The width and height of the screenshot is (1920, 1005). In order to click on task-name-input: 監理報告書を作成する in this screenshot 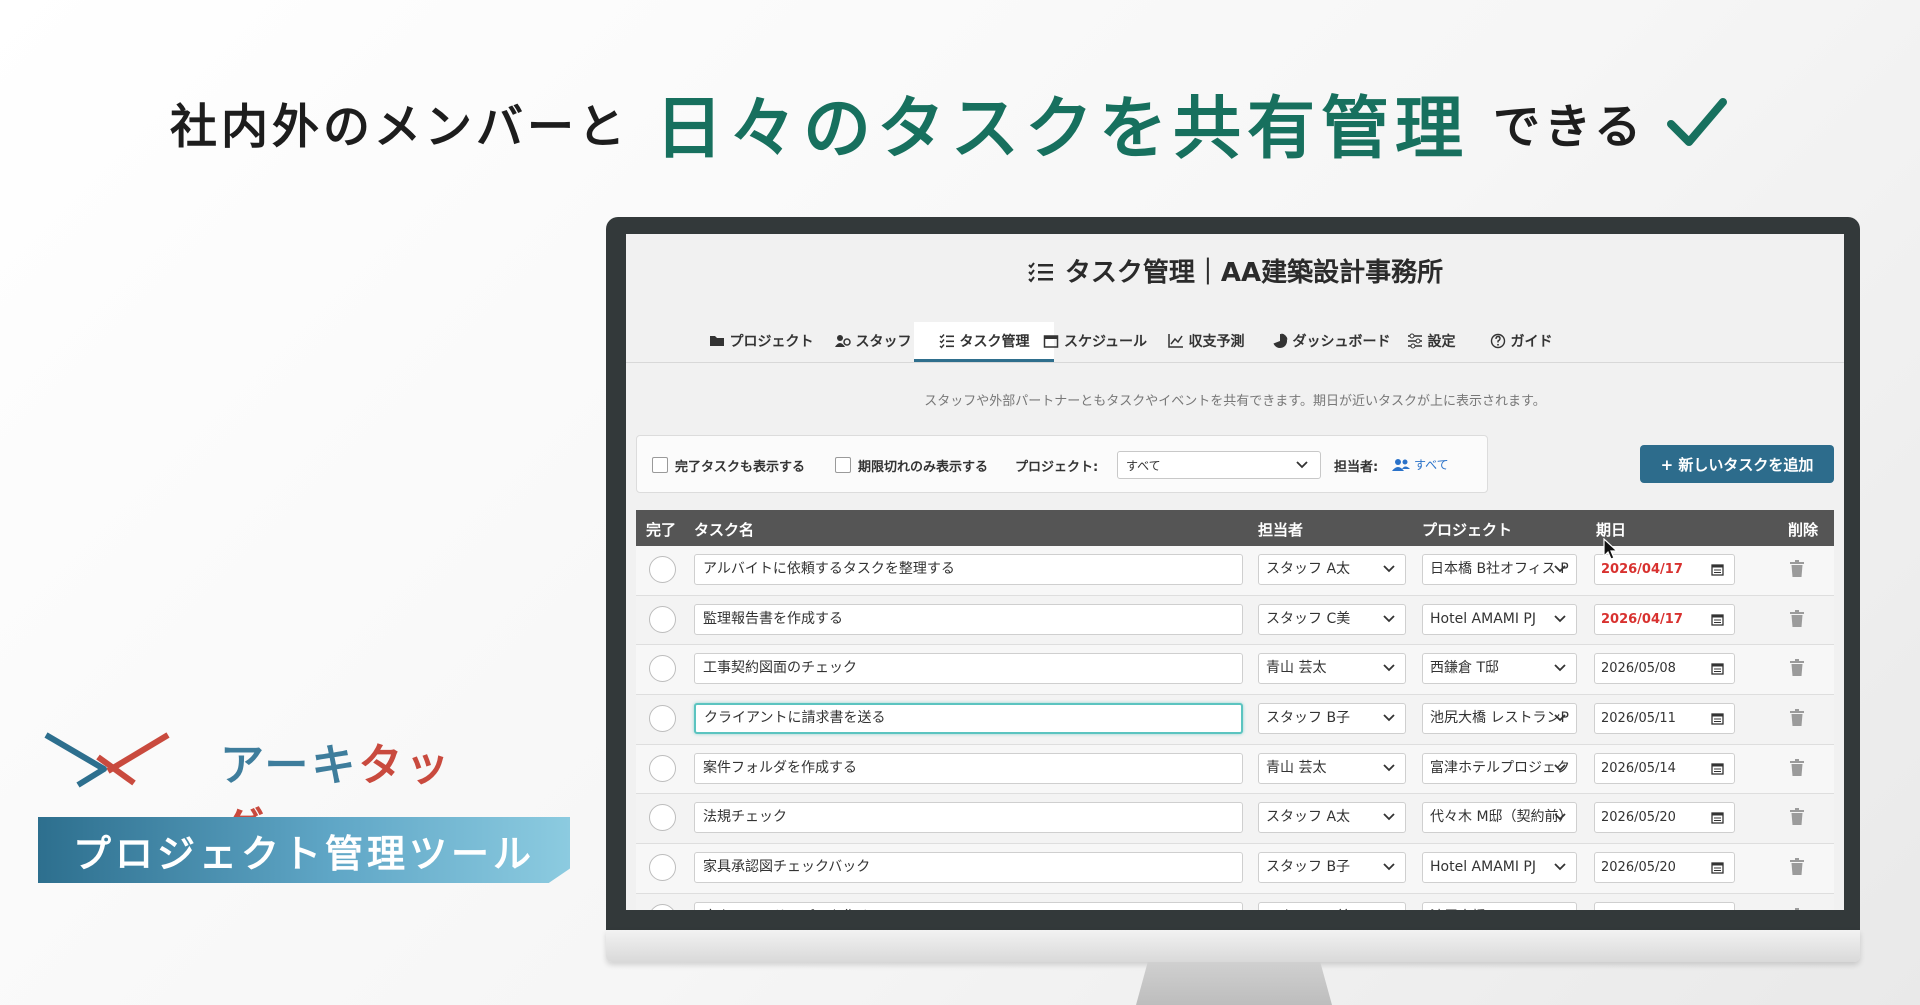, I will do `click(968, 619)`.